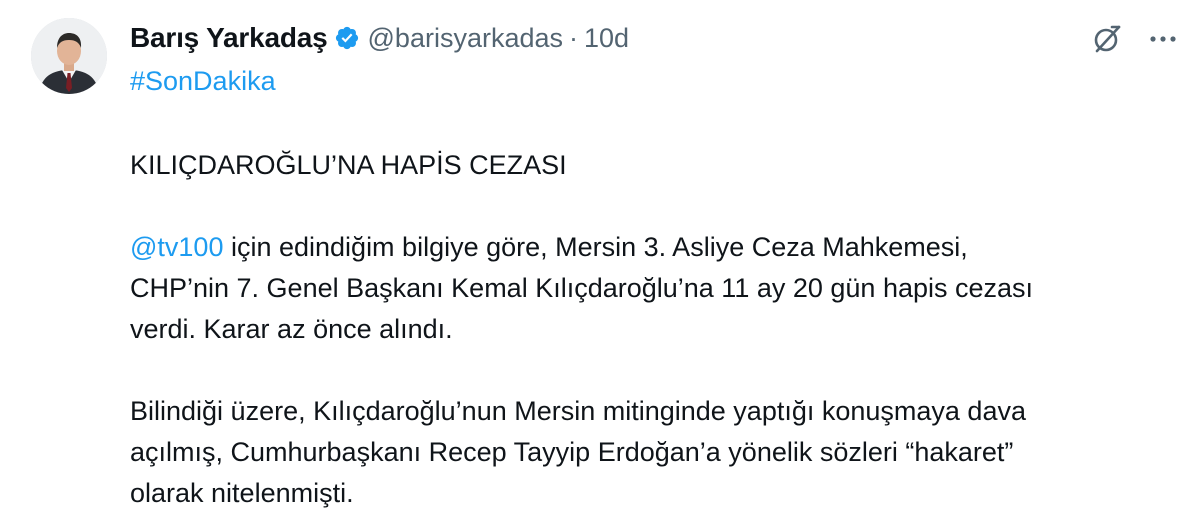 This screenshot has height=514, width=1200. I want to click on tweet-header: Barış Yarkadaş @barisyarkadas · 10d, so click(379, 38).